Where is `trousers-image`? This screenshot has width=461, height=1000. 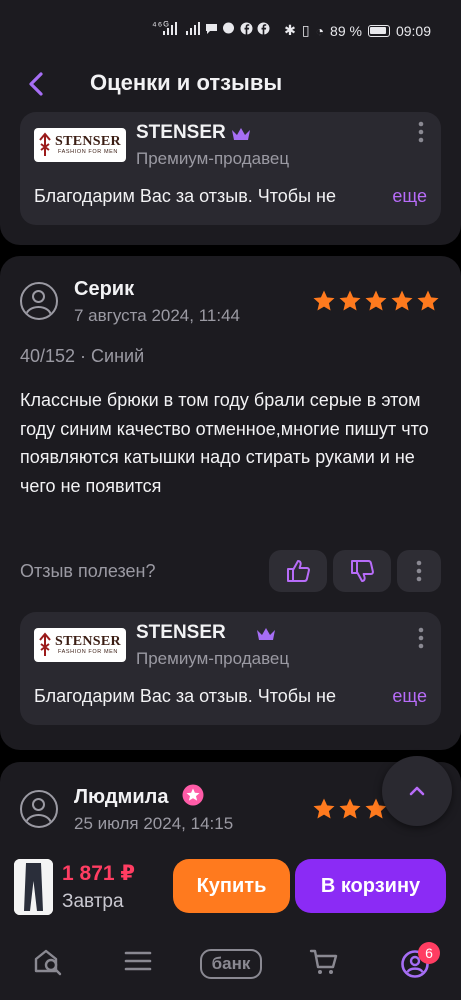 trousers-image is located at coordinates (33, 887).